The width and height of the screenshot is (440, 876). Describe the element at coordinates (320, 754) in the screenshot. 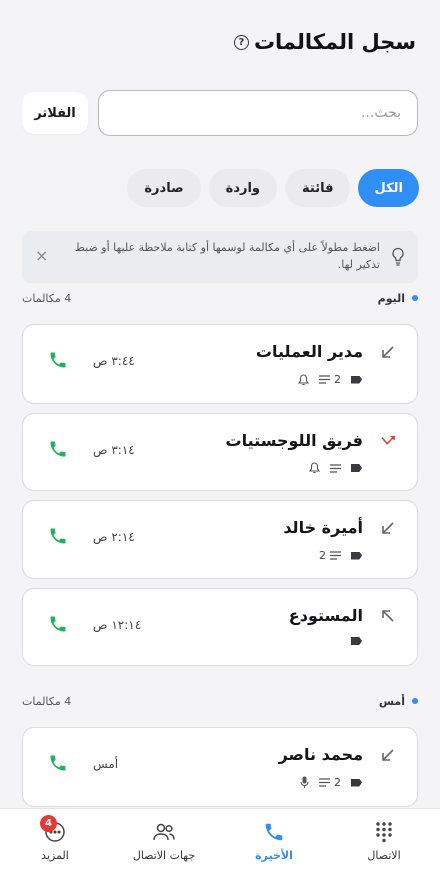

I see `contact-name: محمد ناصر` at that location.